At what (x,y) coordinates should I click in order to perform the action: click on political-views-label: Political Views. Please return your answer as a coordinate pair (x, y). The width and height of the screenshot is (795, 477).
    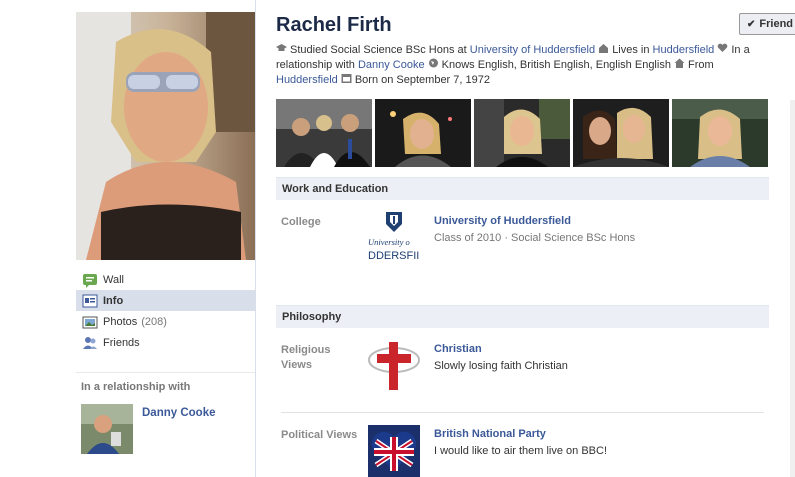
    Looking at the image, I should click on (319, 435).